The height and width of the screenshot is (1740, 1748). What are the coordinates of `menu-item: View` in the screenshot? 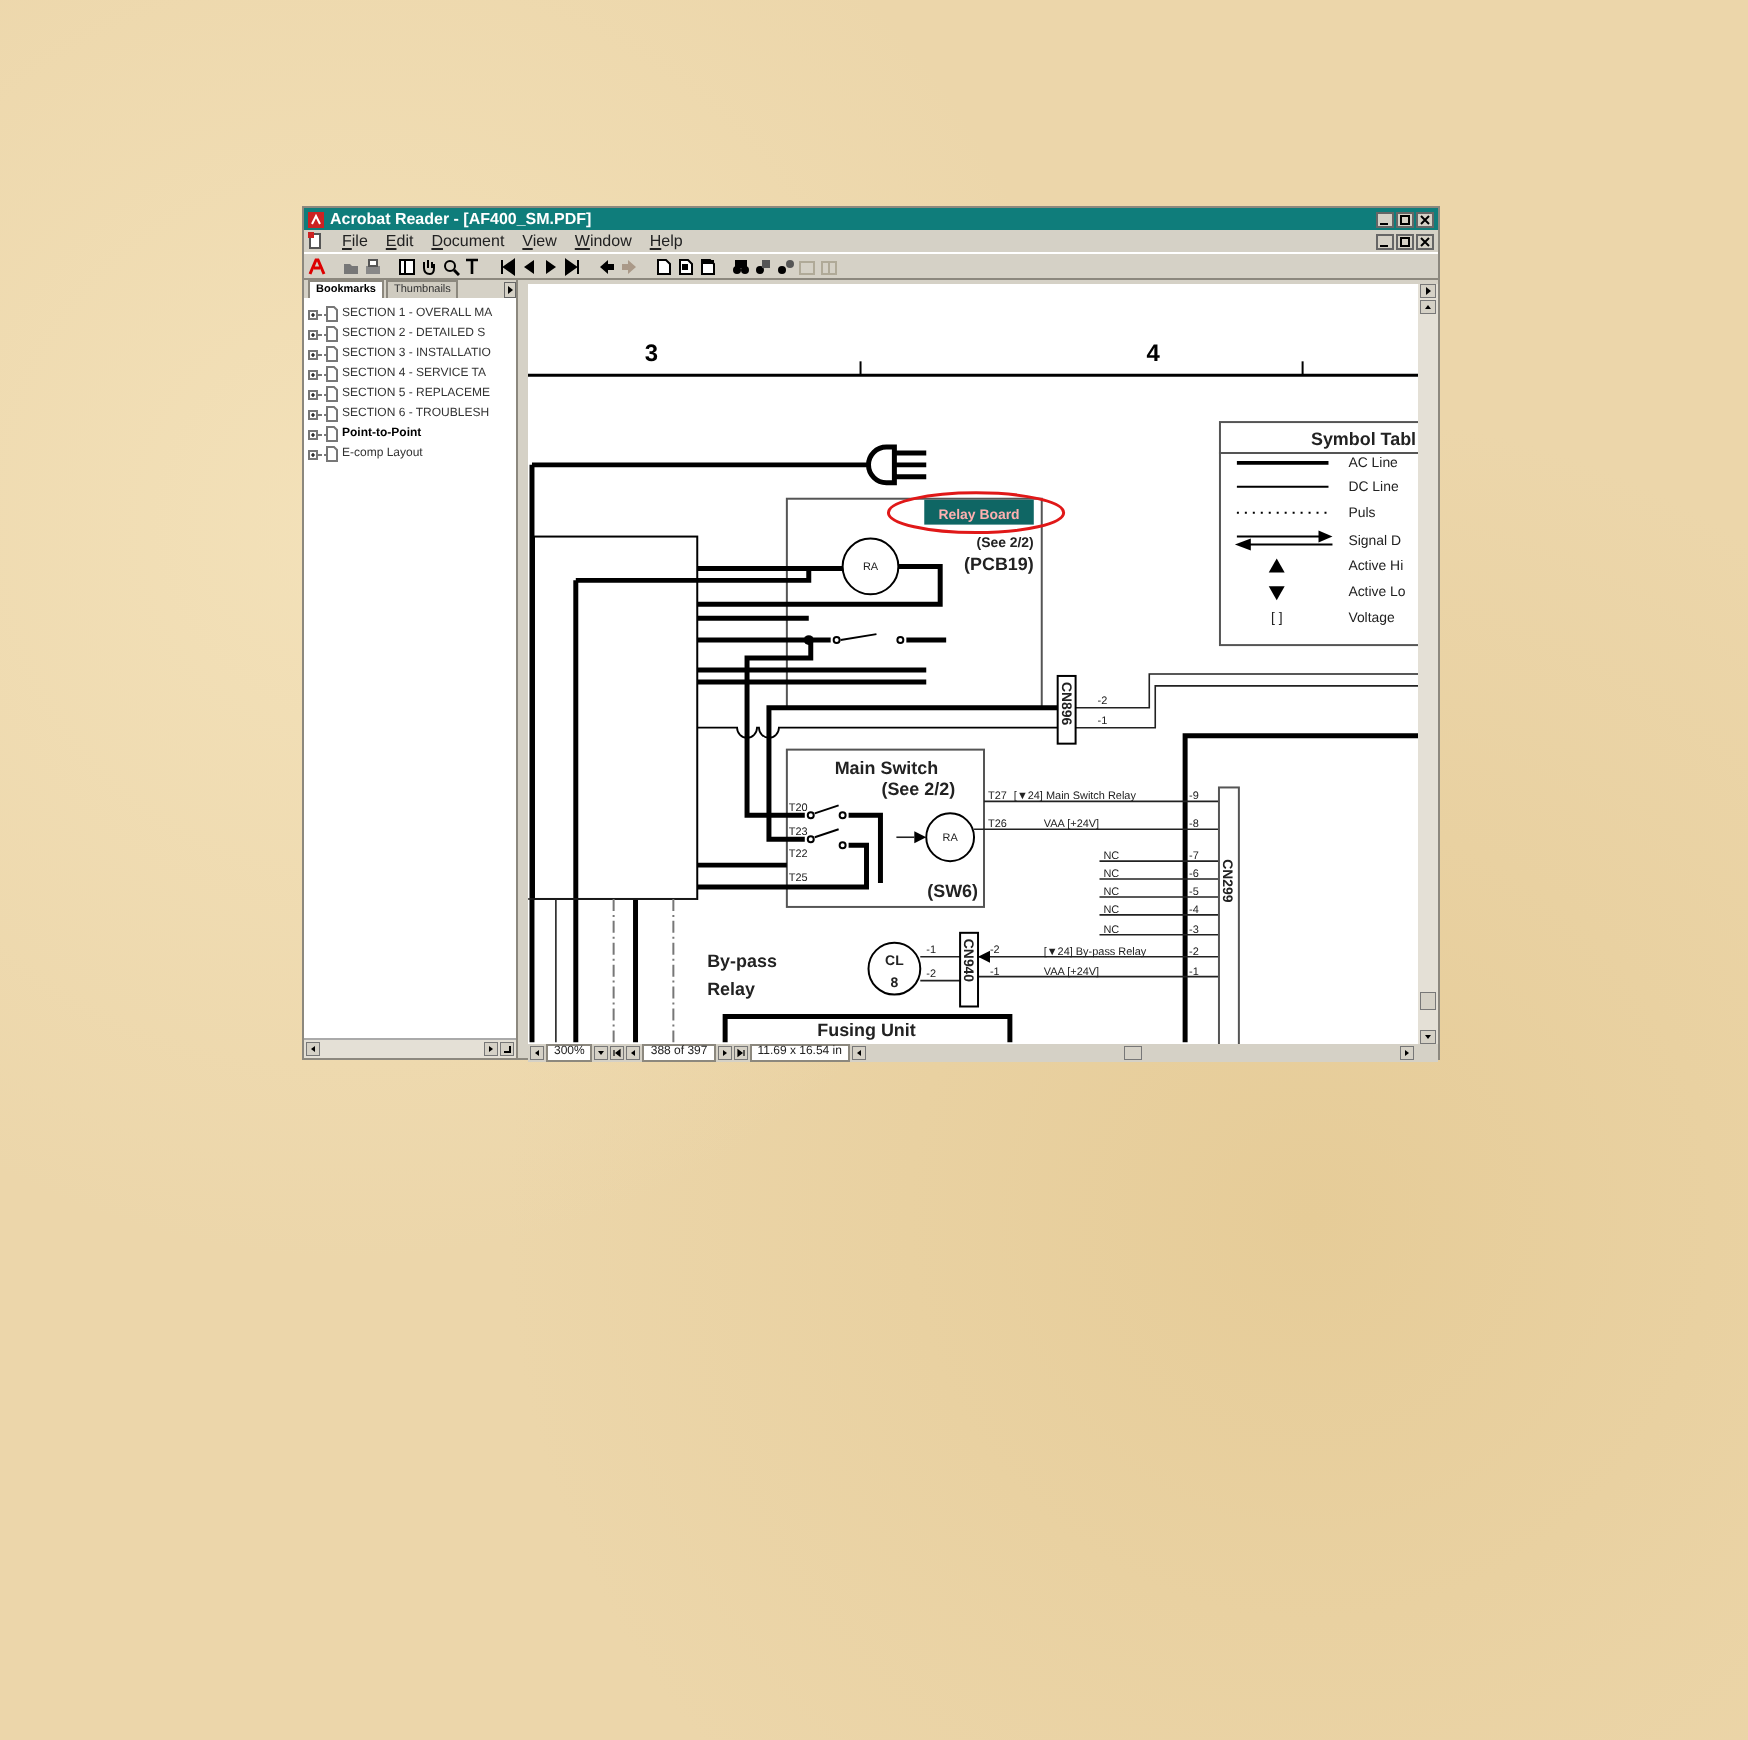 It's located at (539, 241).